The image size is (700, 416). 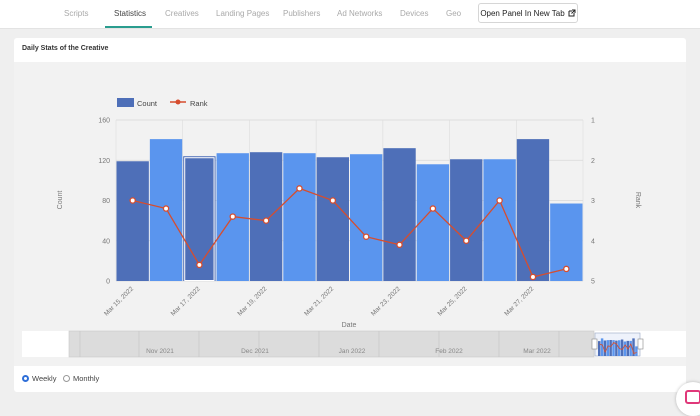 What do you see at coordinates (593, 282) in the screenshot?
I see `y2-tick-label: 5` at bounding box center [593, 282].